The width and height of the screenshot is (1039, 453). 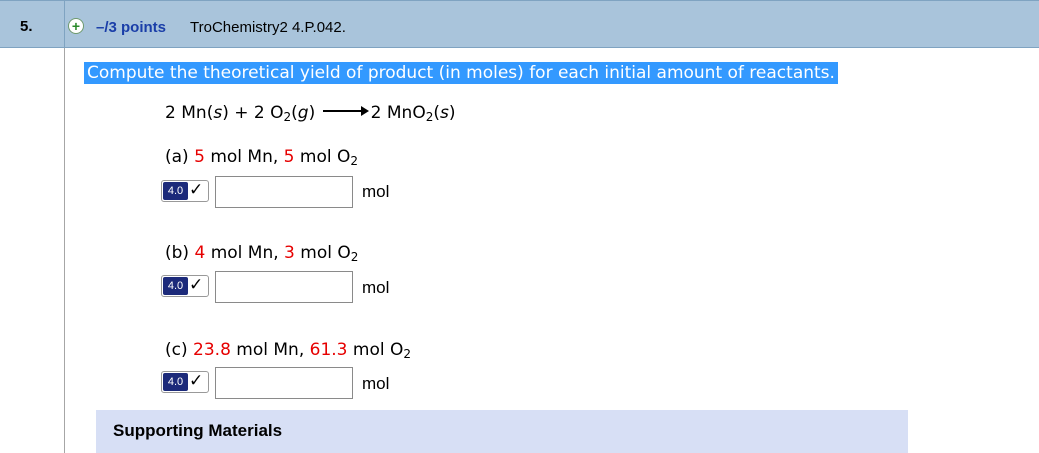 What do you see at coordinates (64, 25) in the screenshot?
I see `header-divider` at bounding box center [64, 25].